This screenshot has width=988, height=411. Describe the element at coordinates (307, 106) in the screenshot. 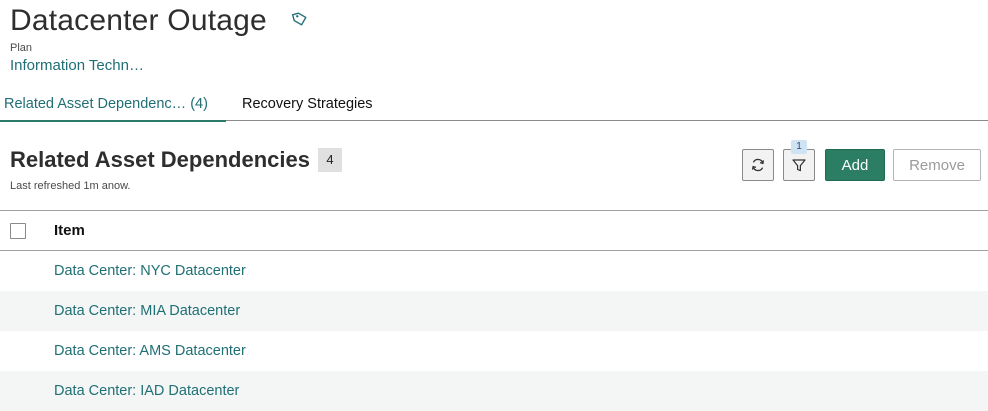

I see `tab-recovery-strategies: Recovery Strategies` at that location.